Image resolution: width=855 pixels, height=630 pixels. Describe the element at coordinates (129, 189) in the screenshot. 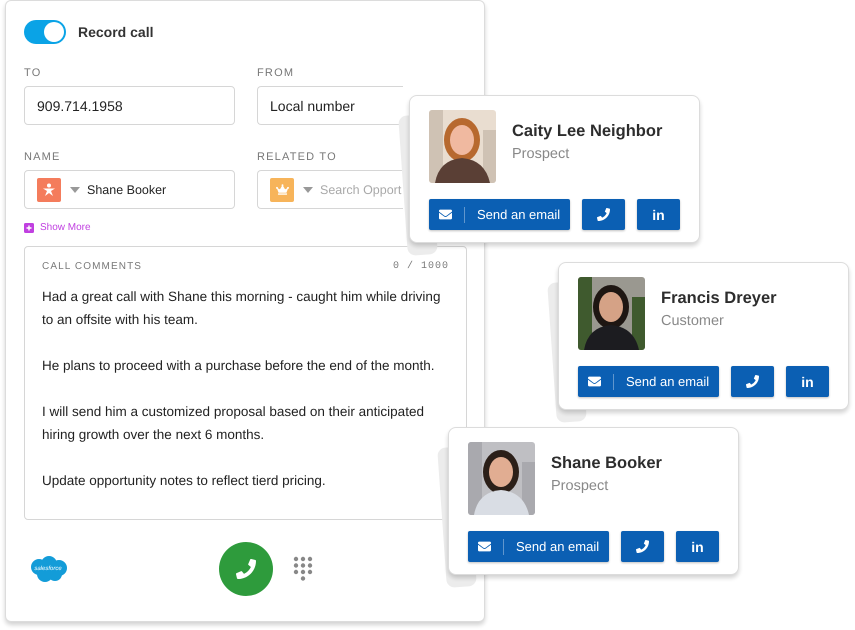

I see `input-field: Shane Booker` at that location.